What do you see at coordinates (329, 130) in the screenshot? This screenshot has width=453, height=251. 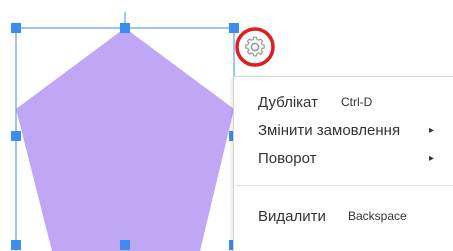 I see `menu-item-change-order-label: Змінити замовлення` at bounding box center [329, 130].